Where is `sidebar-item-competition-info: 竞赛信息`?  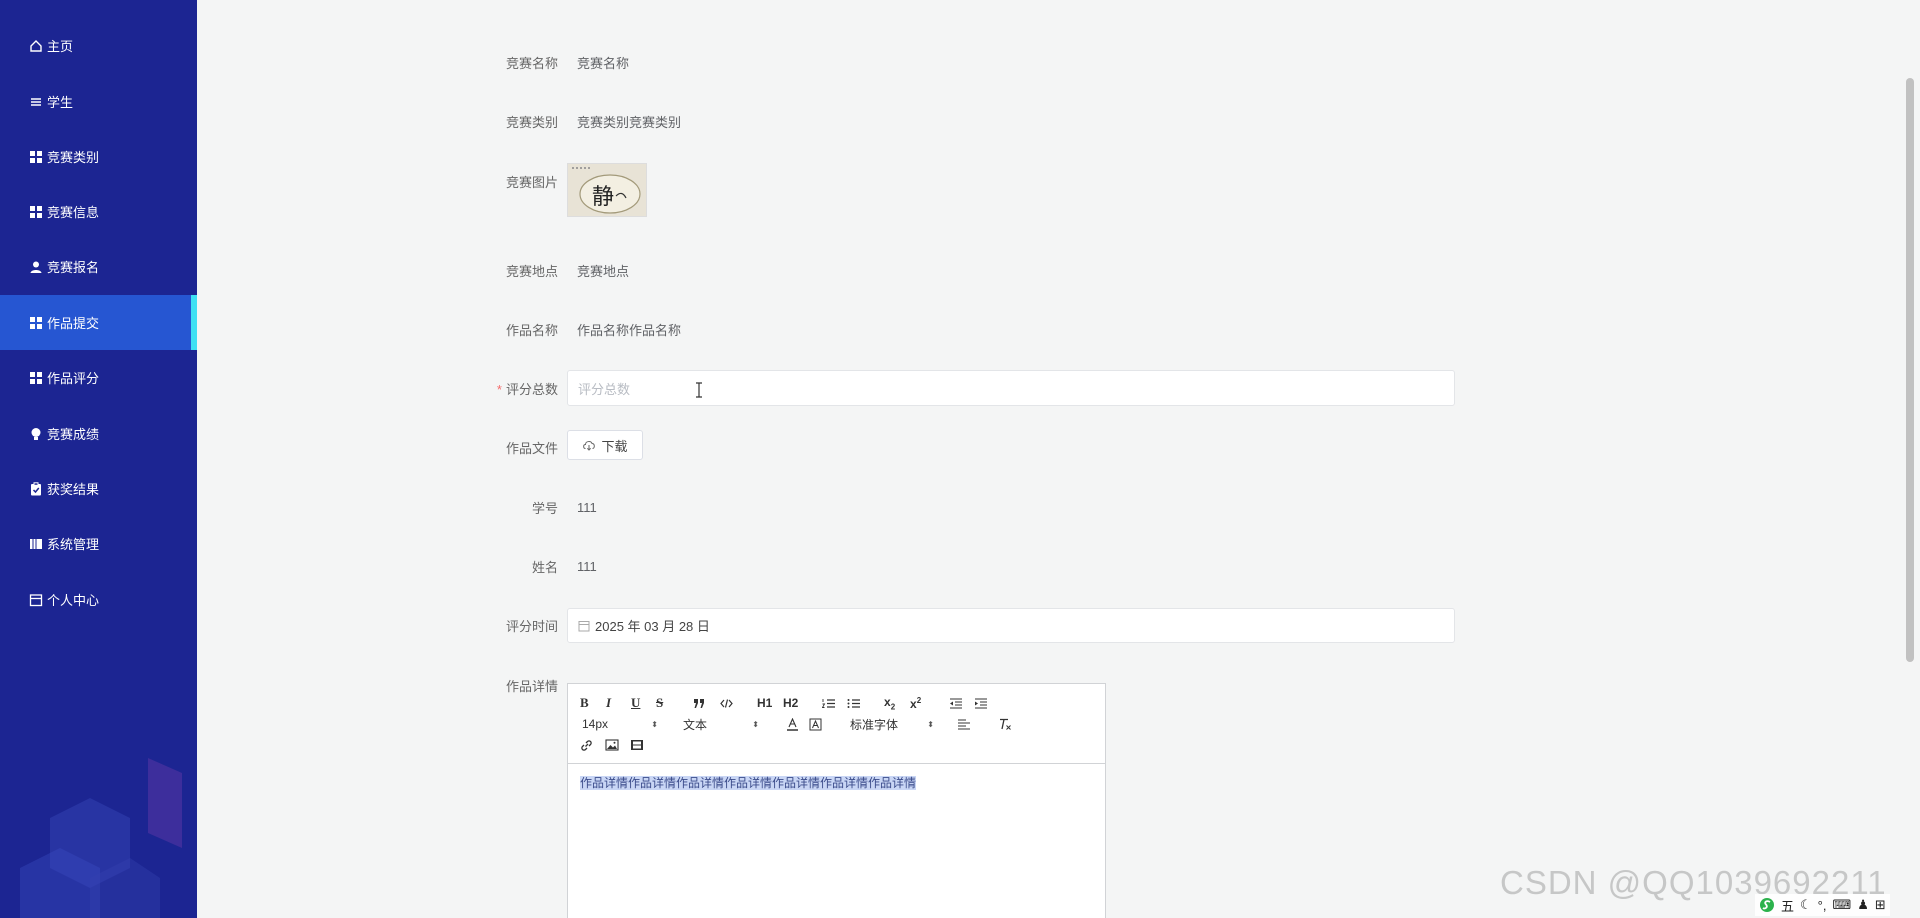 sidebar-item-competition-info: 竞赛信息 is located at coordinates (98, 211).